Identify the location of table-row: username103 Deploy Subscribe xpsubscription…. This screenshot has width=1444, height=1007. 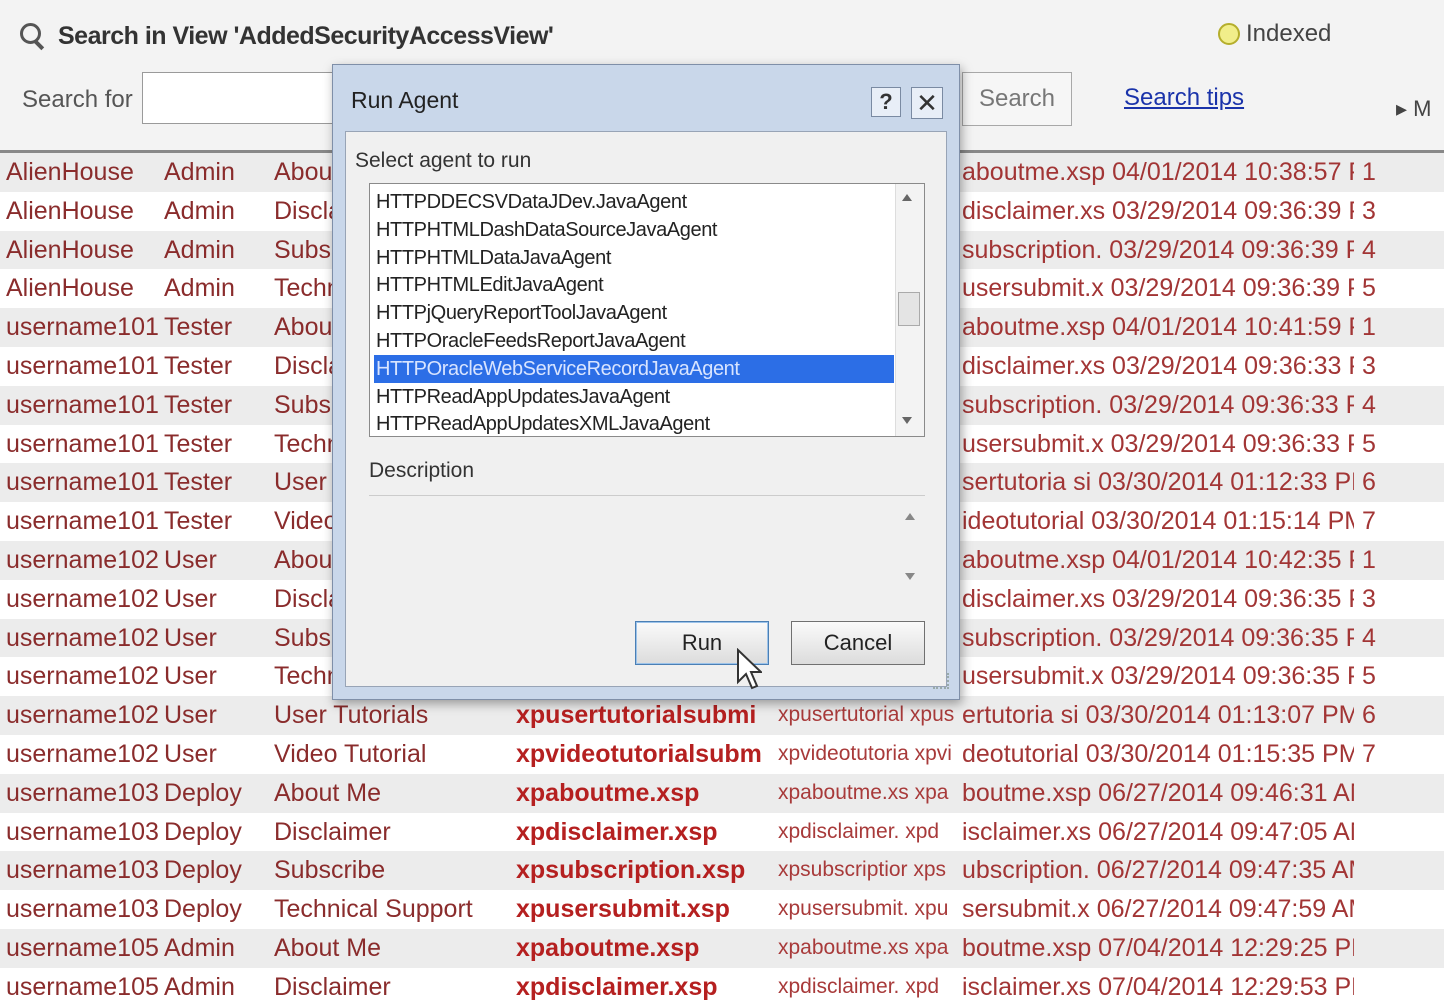
(722, 871).